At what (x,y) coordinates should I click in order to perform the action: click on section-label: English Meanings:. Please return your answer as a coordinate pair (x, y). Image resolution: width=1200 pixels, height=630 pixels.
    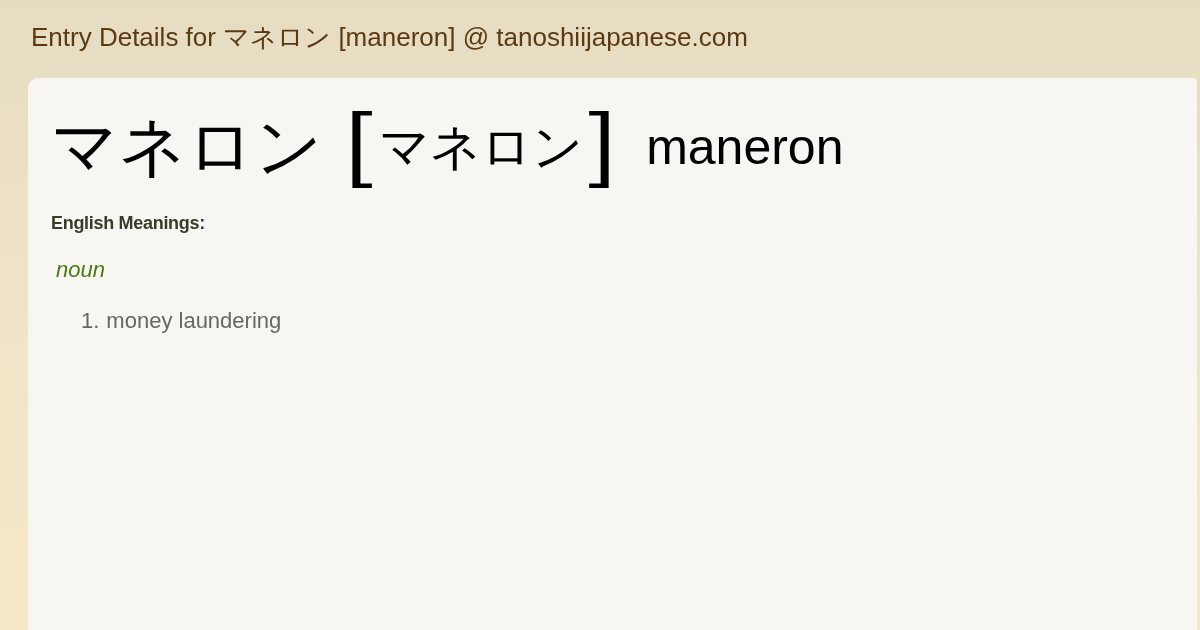
    Looking at the image, I should click on (128, 223).